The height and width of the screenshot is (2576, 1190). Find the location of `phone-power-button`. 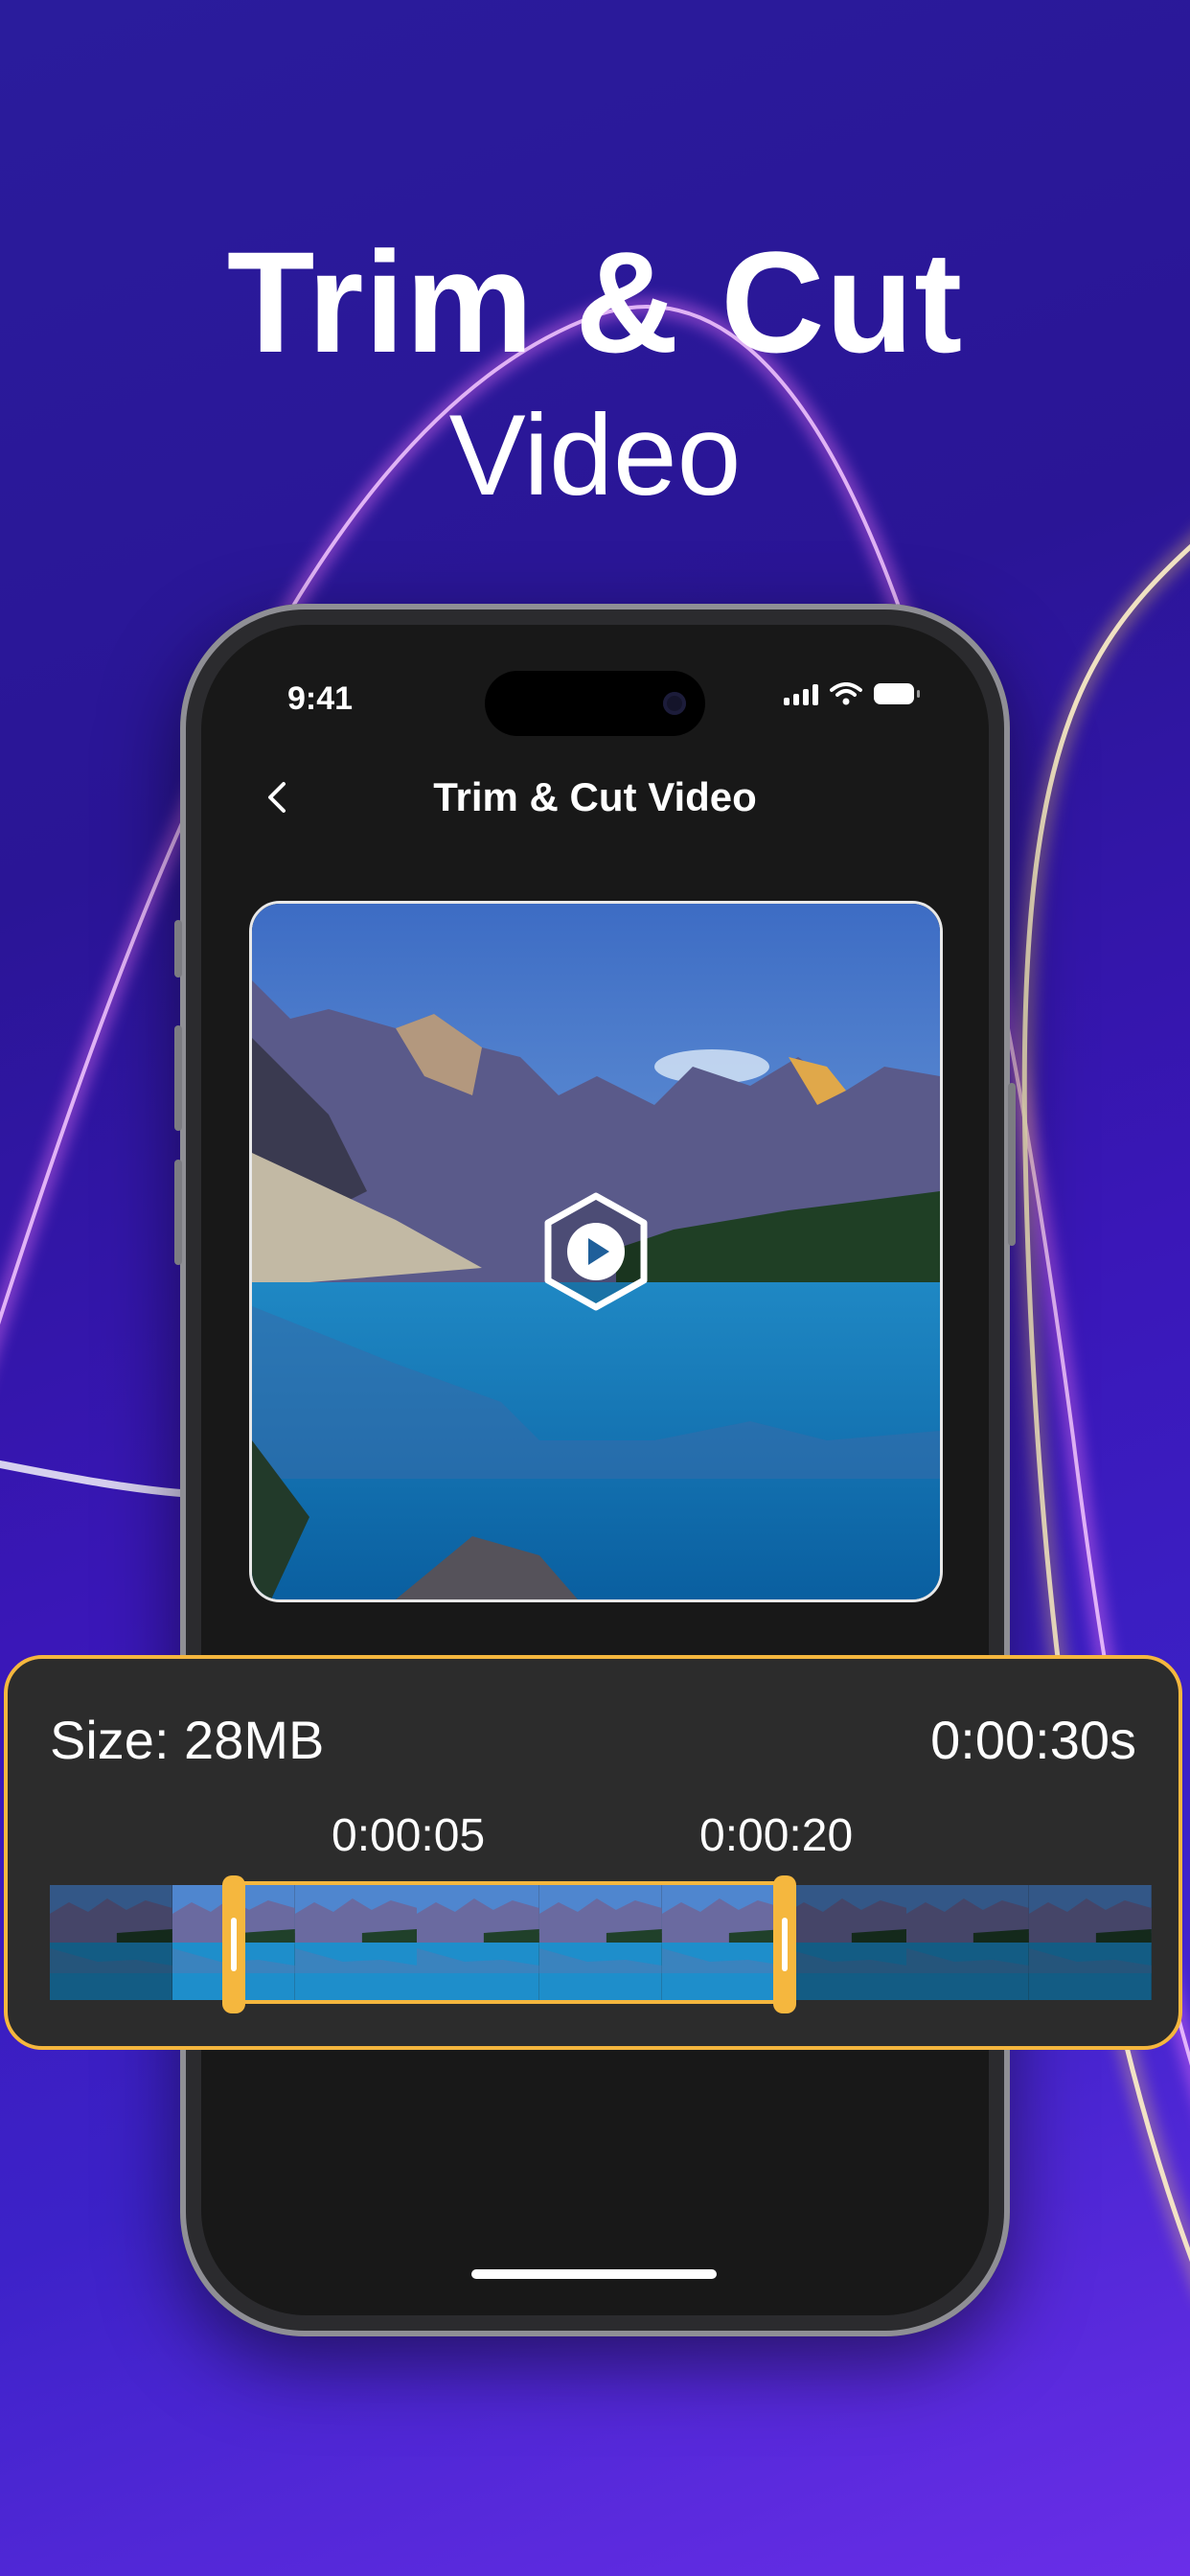

phone-power-button is located at coordinates (1012, 1164).